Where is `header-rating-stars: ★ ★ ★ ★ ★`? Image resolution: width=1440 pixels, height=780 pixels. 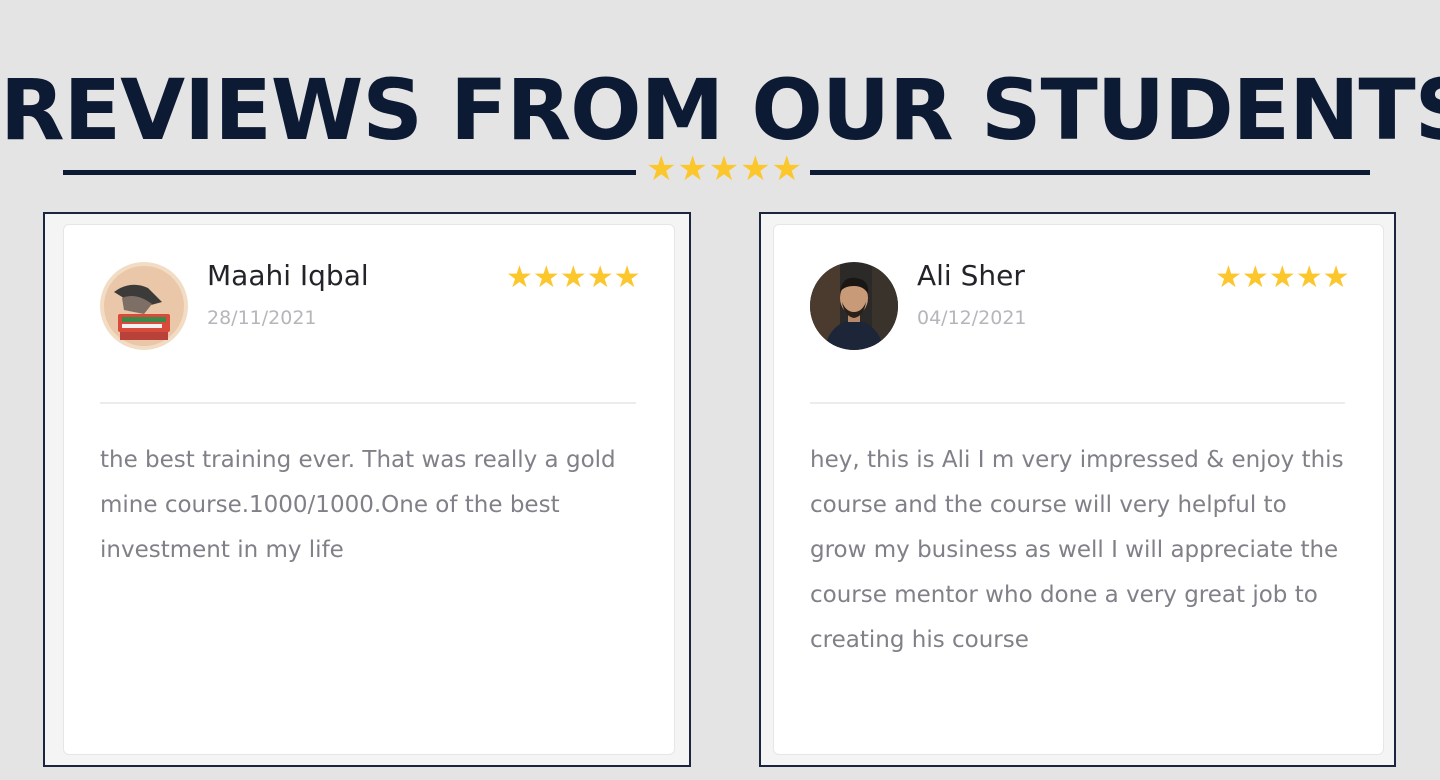 header-rating-stars: ★ ★ ★ ★ ★ is located at coordinates (724, 169).